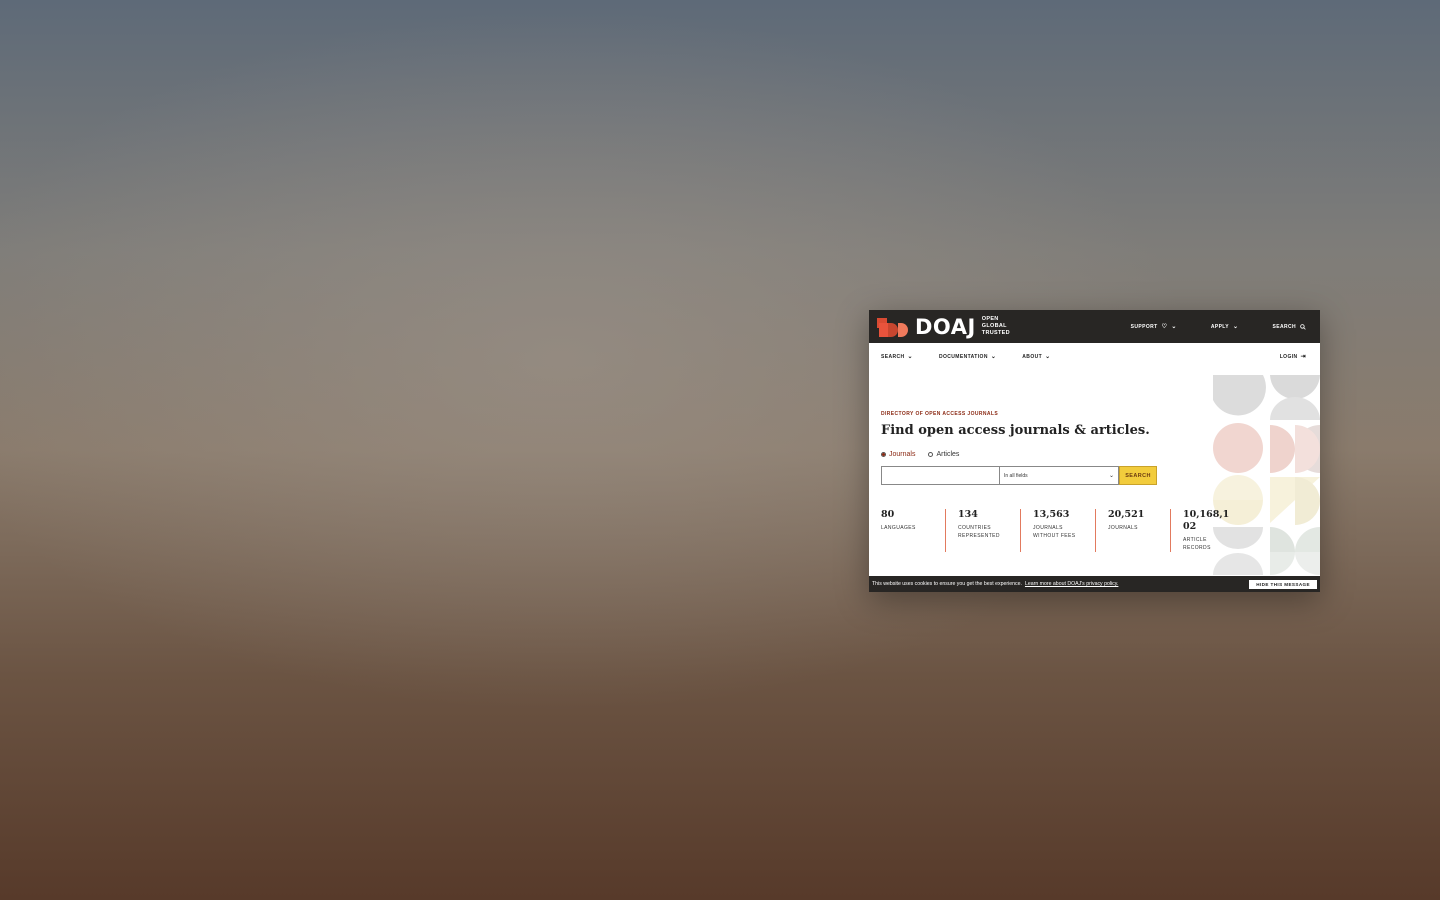 The height and width of the screenshot is (900, 1440). I want to click on field-select: In all fields ⌄, so click(1059, 475).